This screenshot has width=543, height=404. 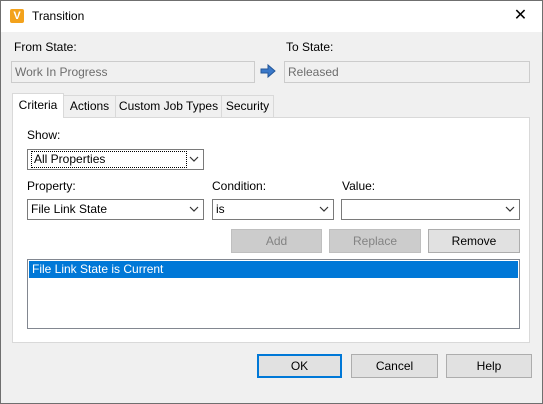 I want to click on close-button: ✕, so click(x=520, y=16).